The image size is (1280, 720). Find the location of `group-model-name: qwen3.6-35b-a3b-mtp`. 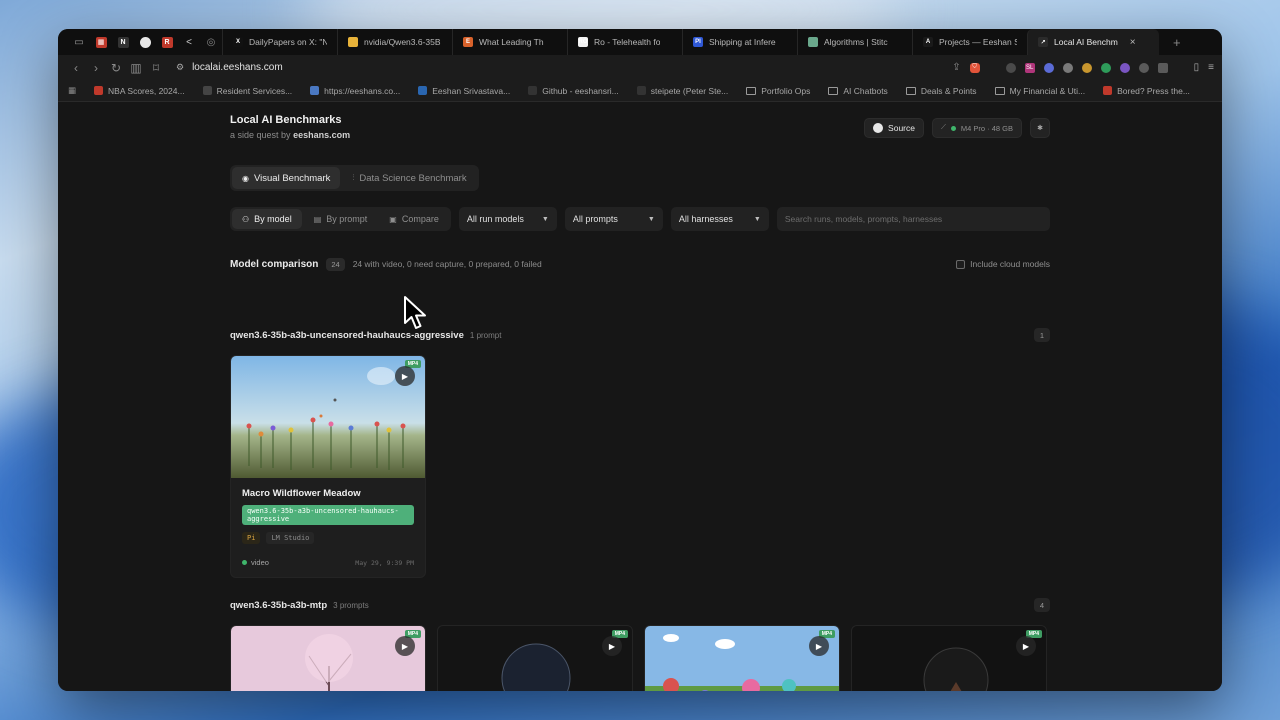

group-model-name: qwen3.6-35b-a3b-mtp is located at coordinates (279, 605).